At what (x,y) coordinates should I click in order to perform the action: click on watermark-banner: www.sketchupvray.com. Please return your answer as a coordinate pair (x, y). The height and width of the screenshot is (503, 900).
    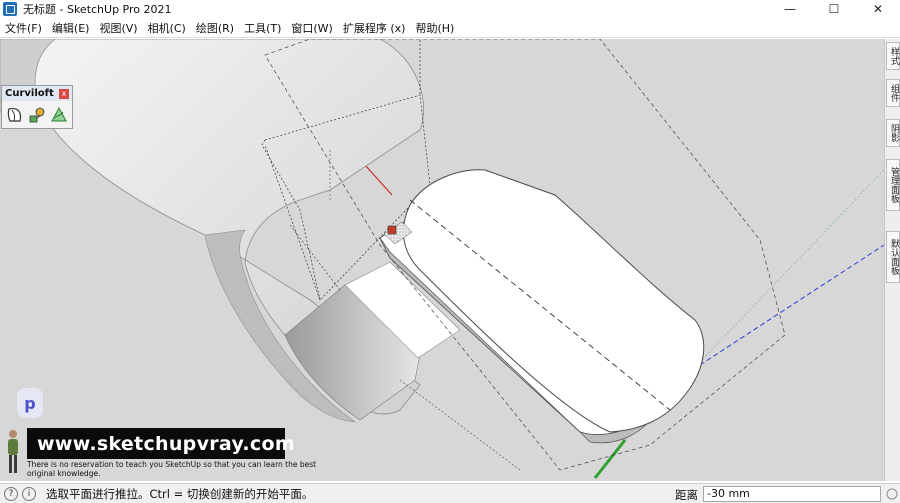
    Looking at the image, I should click on (161, 443).